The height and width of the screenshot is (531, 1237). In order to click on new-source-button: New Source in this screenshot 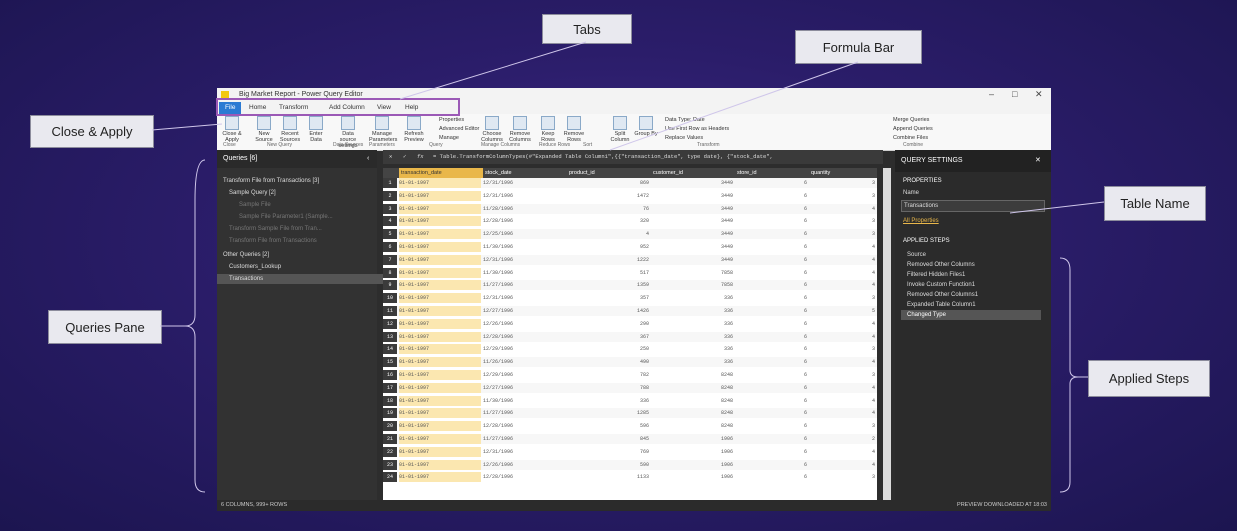, I will do `click(264, 129)`.